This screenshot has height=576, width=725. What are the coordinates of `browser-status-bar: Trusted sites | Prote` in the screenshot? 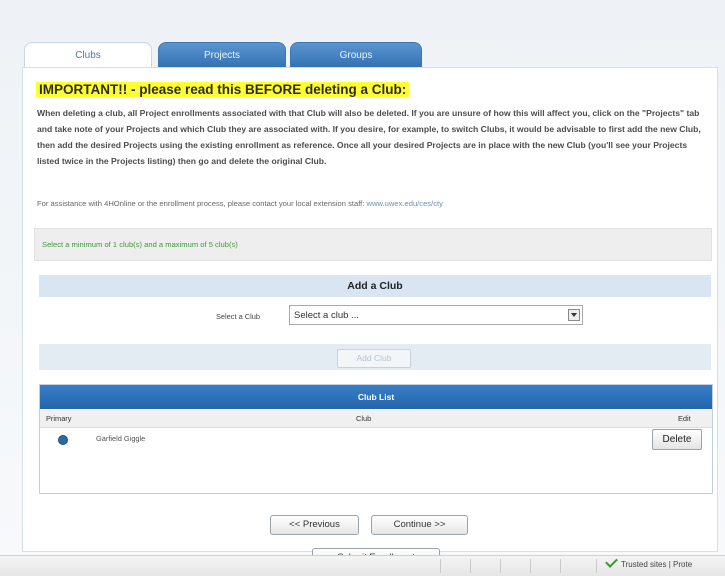 It's located at (362, 565).